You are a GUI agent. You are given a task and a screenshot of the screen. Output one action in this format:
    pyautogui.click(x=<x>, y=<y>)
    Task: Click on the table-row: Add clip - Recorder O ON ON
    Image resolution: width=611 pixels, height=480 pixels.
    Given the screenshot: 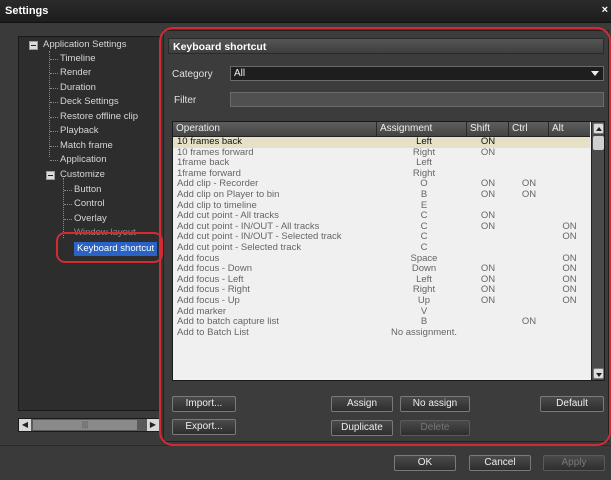 What is the action you would take?
    pyautogui.click(x=381, y=184)
    